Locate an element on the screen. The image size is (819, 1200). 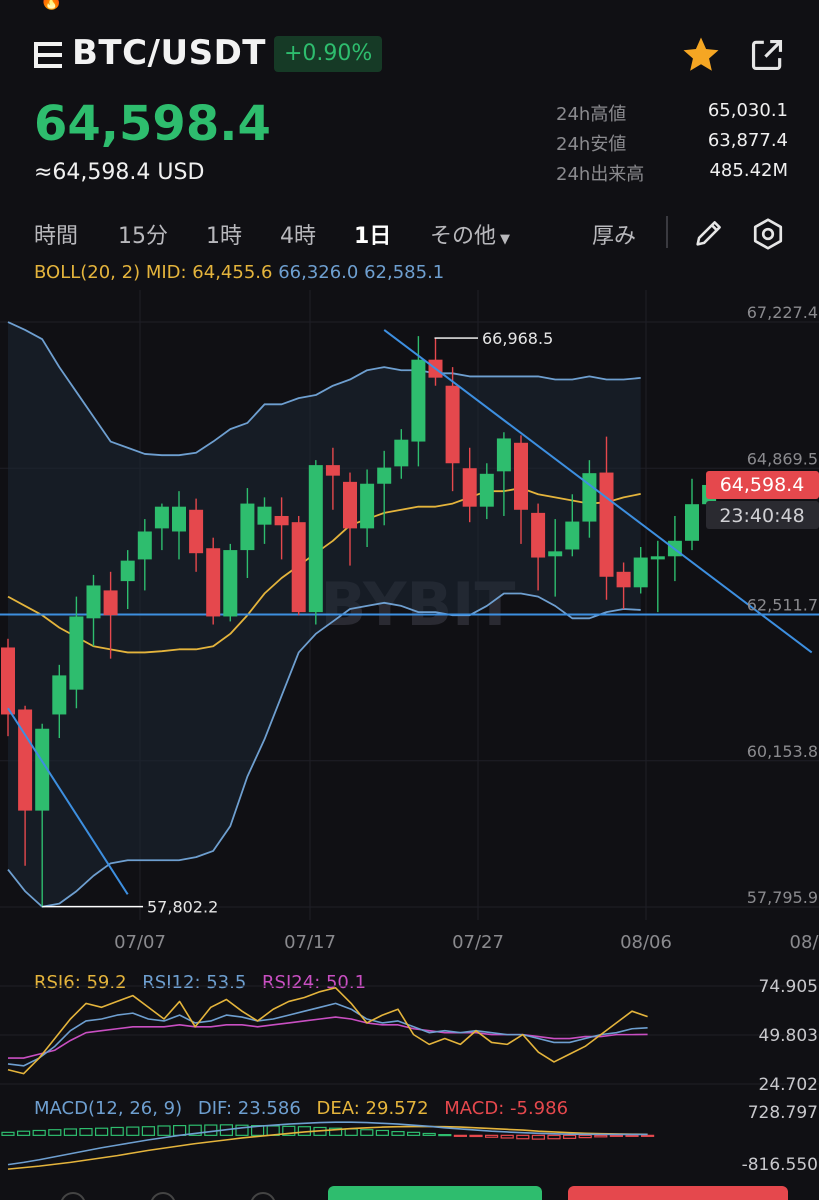
tab-more: その他 ▼ is located at coordinates (470, 234).